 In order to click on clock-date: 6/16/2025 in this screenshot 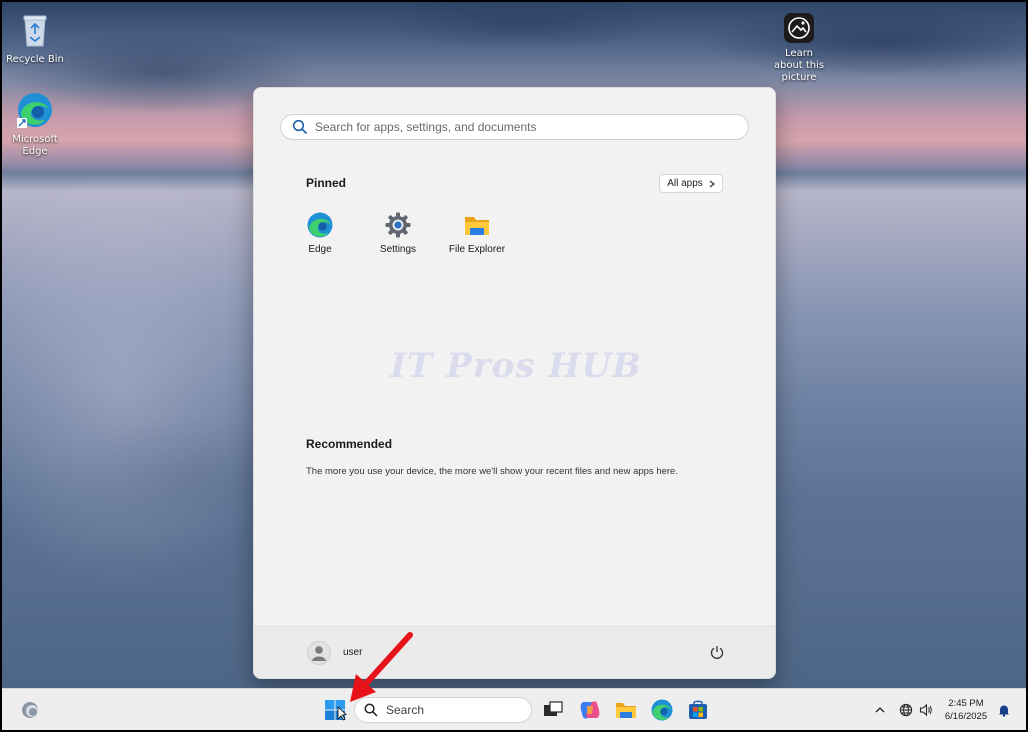, I will do `click(966, 716)`.